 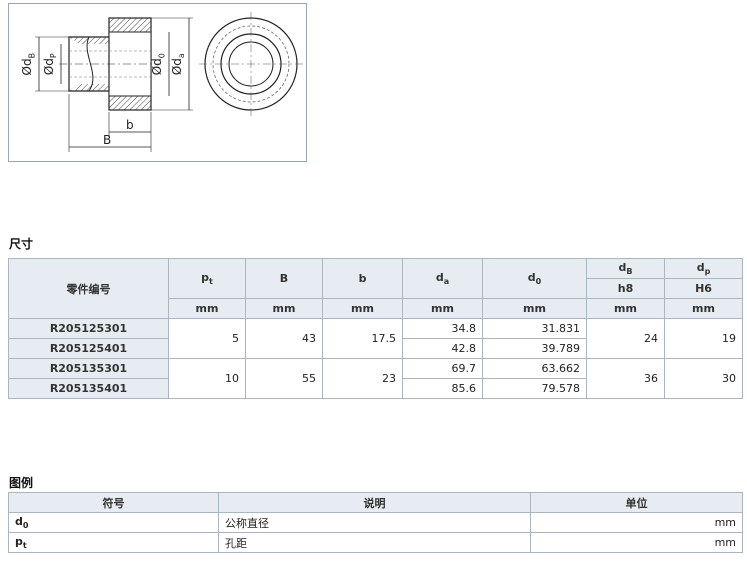 What do you see at coordinates (207, 338) in the screenshot?
I see `cell-pt: 5` at bounding box center [207, 338].